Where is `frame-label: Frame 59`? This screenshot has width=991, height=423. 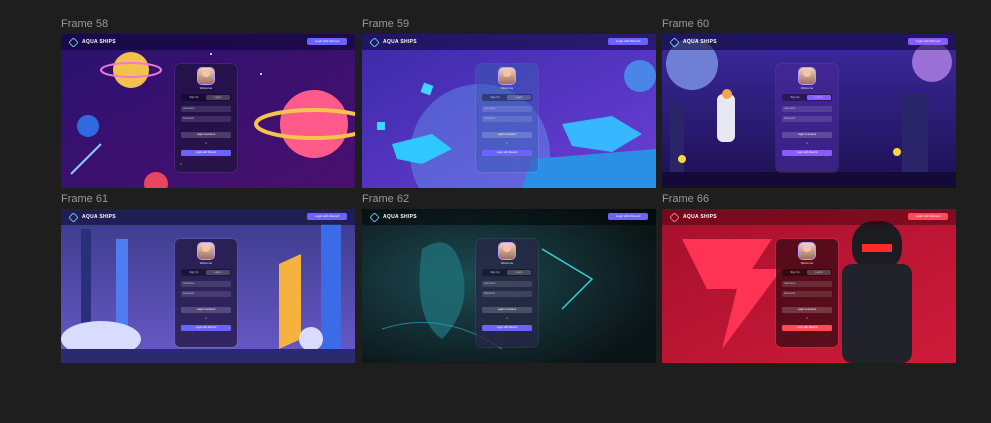 frame-label: Frame 59 is located at coordinates (386, 24).